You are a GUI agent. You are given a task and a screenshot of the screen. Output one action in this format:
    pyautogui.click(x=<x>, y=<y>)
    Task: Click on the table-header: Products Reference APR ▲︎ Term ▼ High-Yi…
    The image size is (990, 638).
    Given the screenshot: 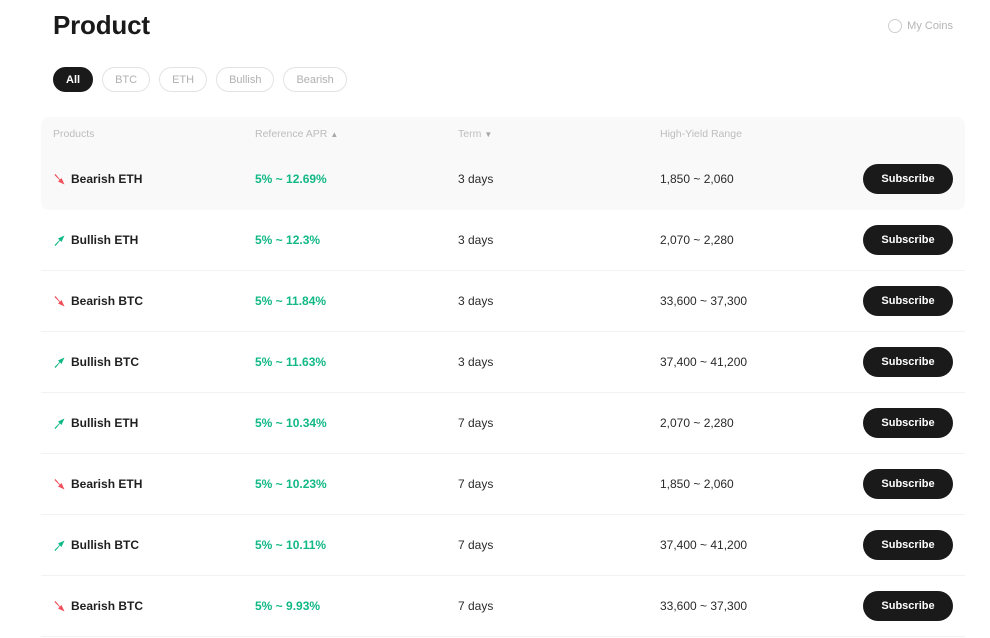 What is the action you would take?
    pyautogui.click(x=503, y=133)
    